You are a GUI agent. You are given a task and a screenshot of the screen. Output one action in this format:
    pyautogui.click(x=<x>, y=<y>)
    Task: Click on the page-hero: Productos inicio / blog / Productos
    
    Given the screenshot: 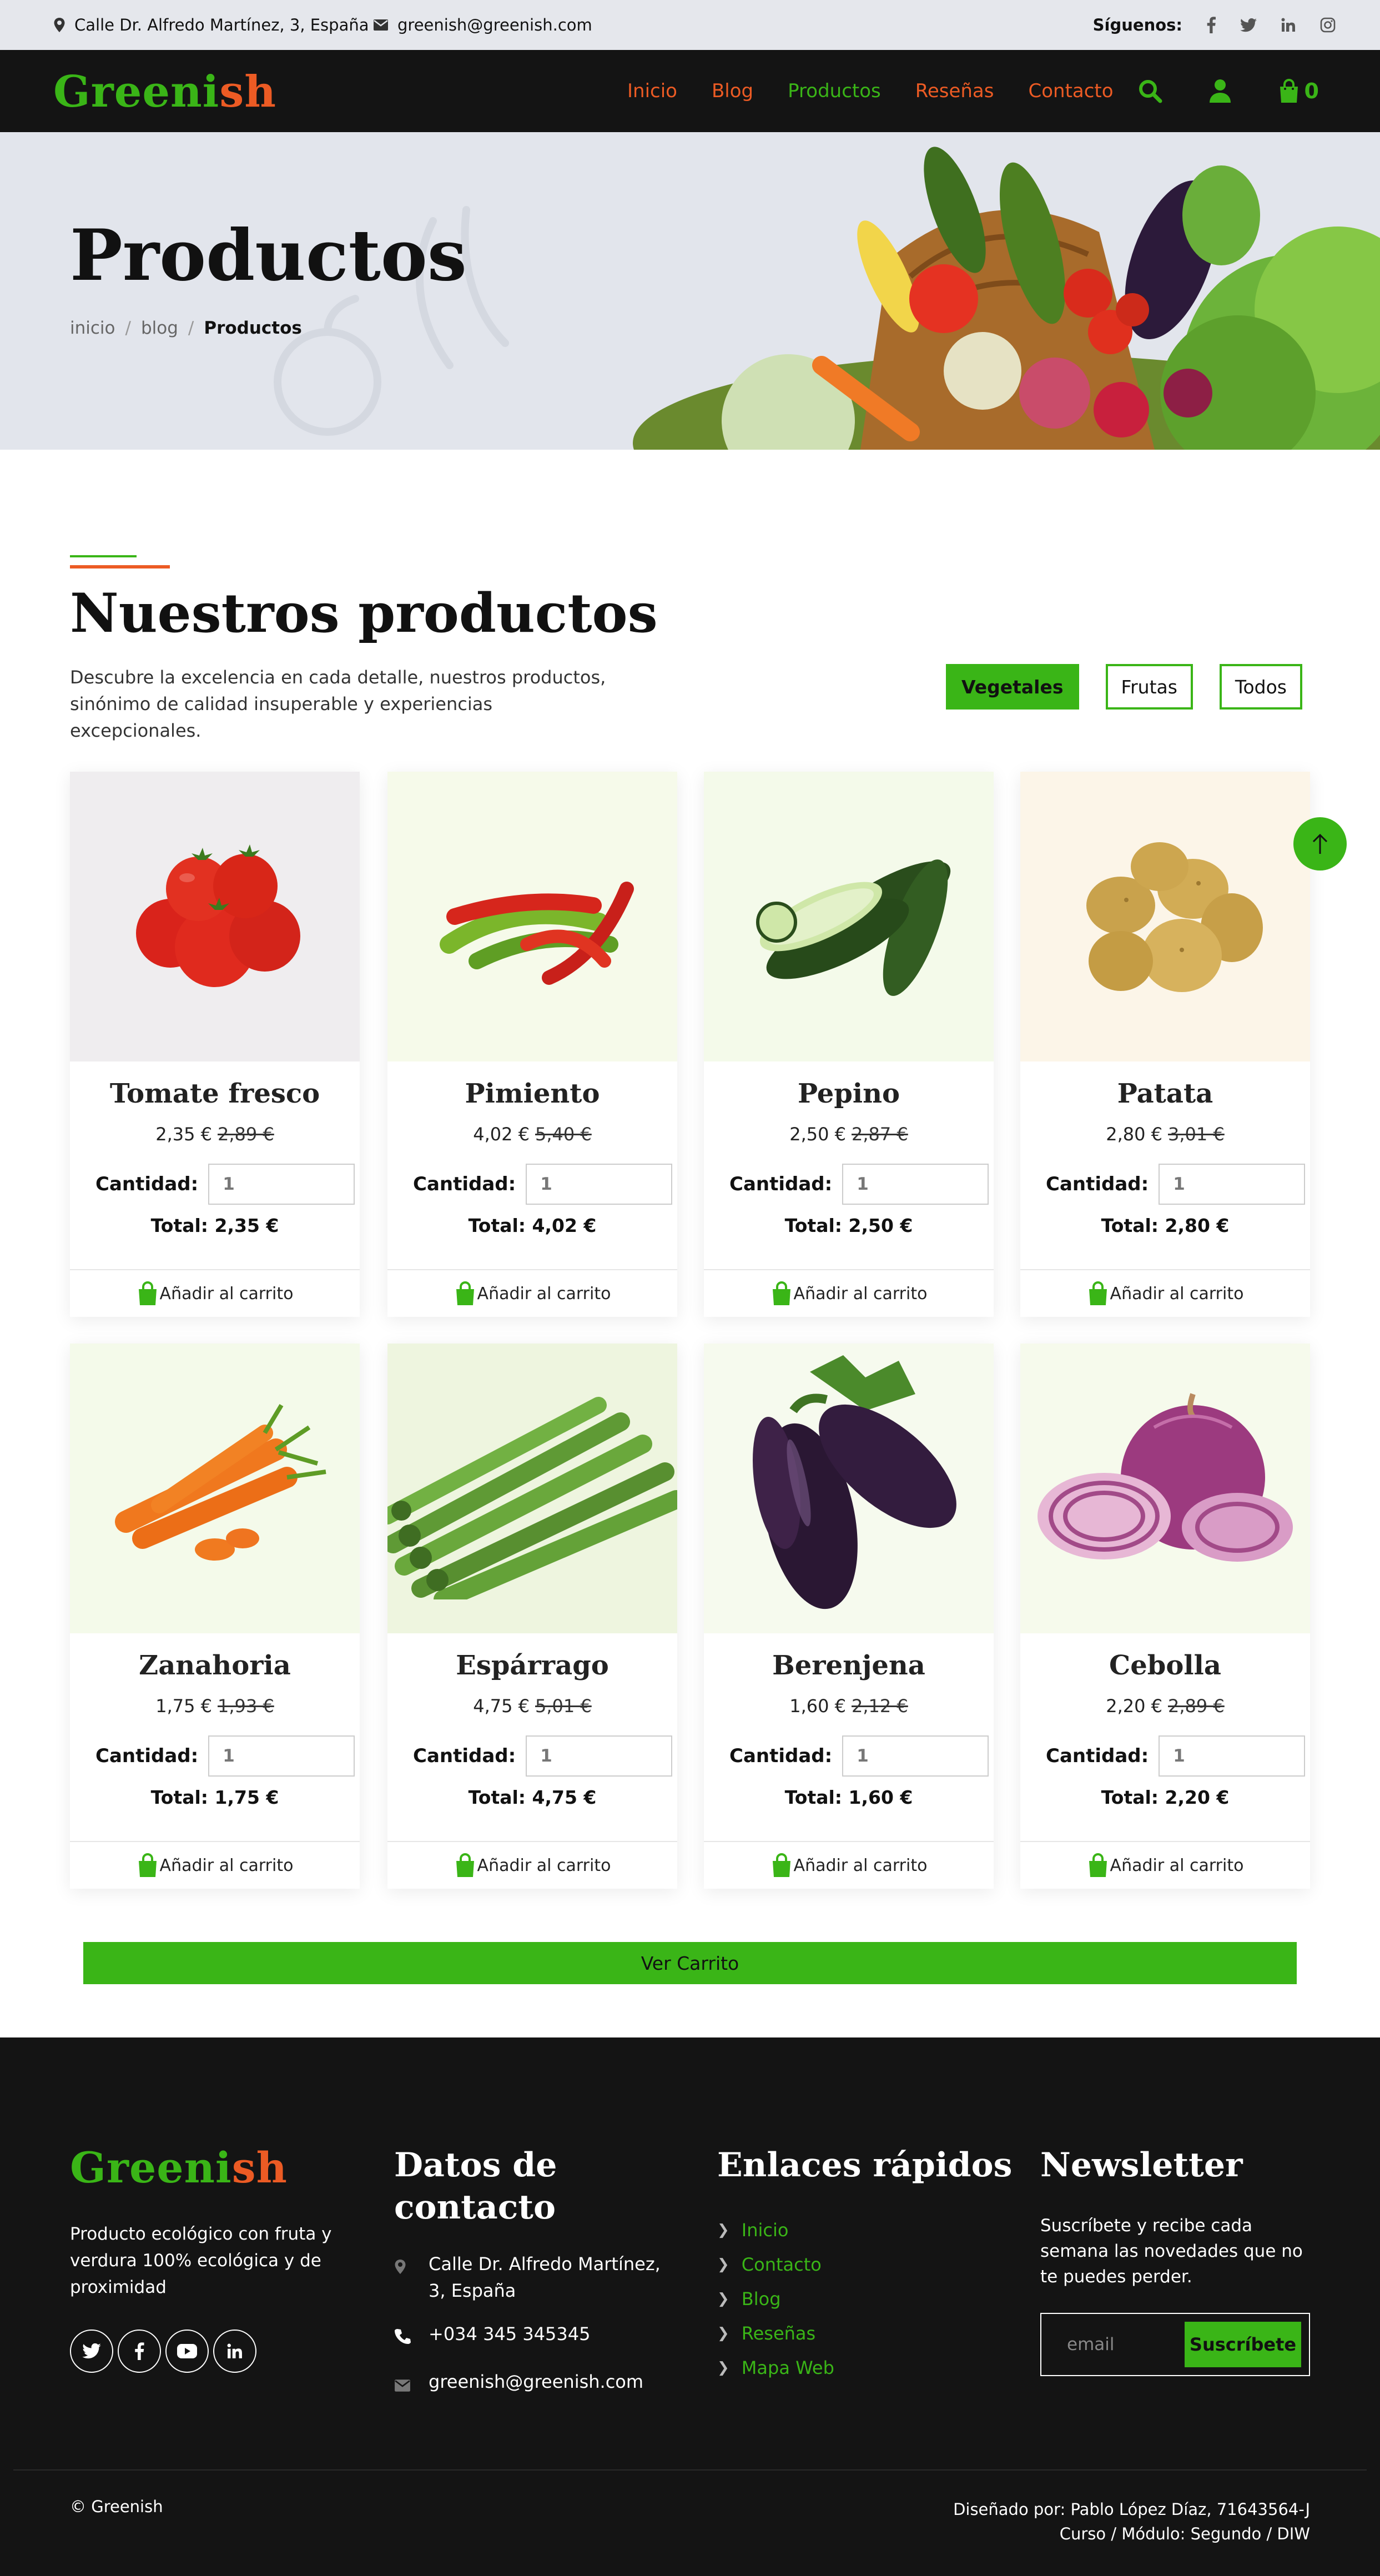 What is the action you would take?
    pyautogui.click(x=690, y=291)
    